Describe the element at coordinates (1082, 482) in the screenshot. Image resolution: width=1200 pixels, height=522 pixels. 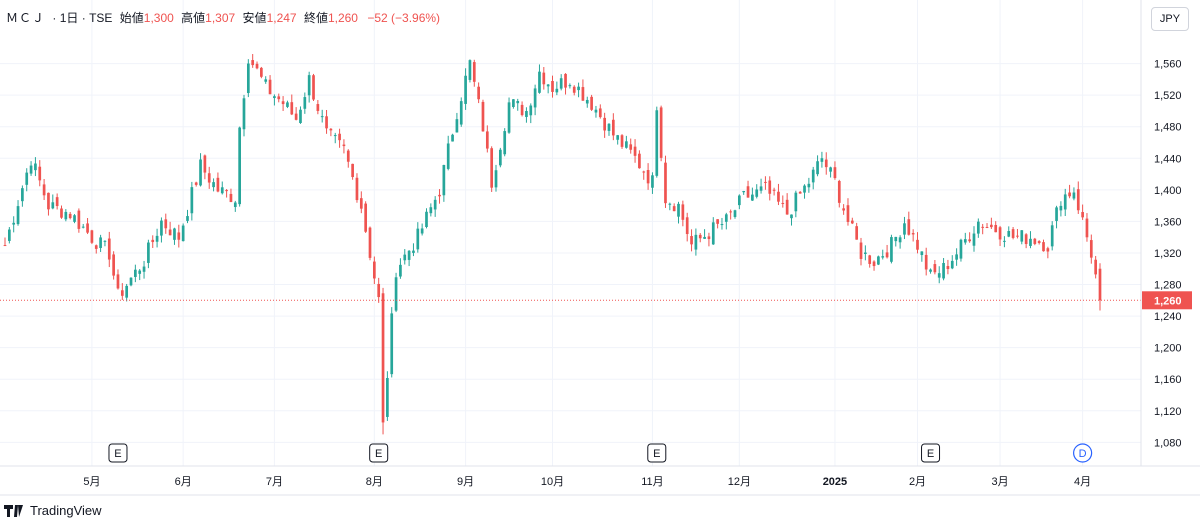
I see `x-tick-label: 4月` at that location.